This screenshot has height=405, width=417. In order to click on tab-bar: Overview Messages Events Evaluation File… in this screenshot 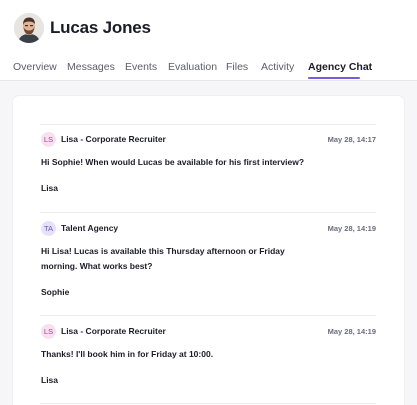, I will do `click(208, 69)`.